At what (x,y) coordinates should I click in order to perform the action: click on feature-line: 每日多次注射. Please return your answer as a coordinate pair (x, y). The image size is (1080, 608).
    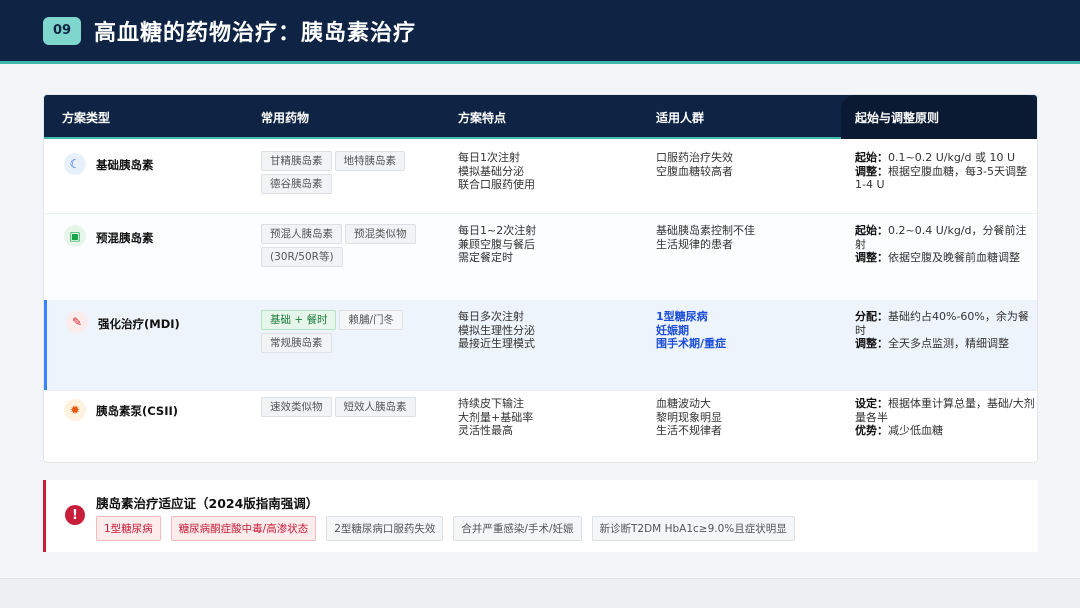
    Looking at the image, I should click on (491, 316).